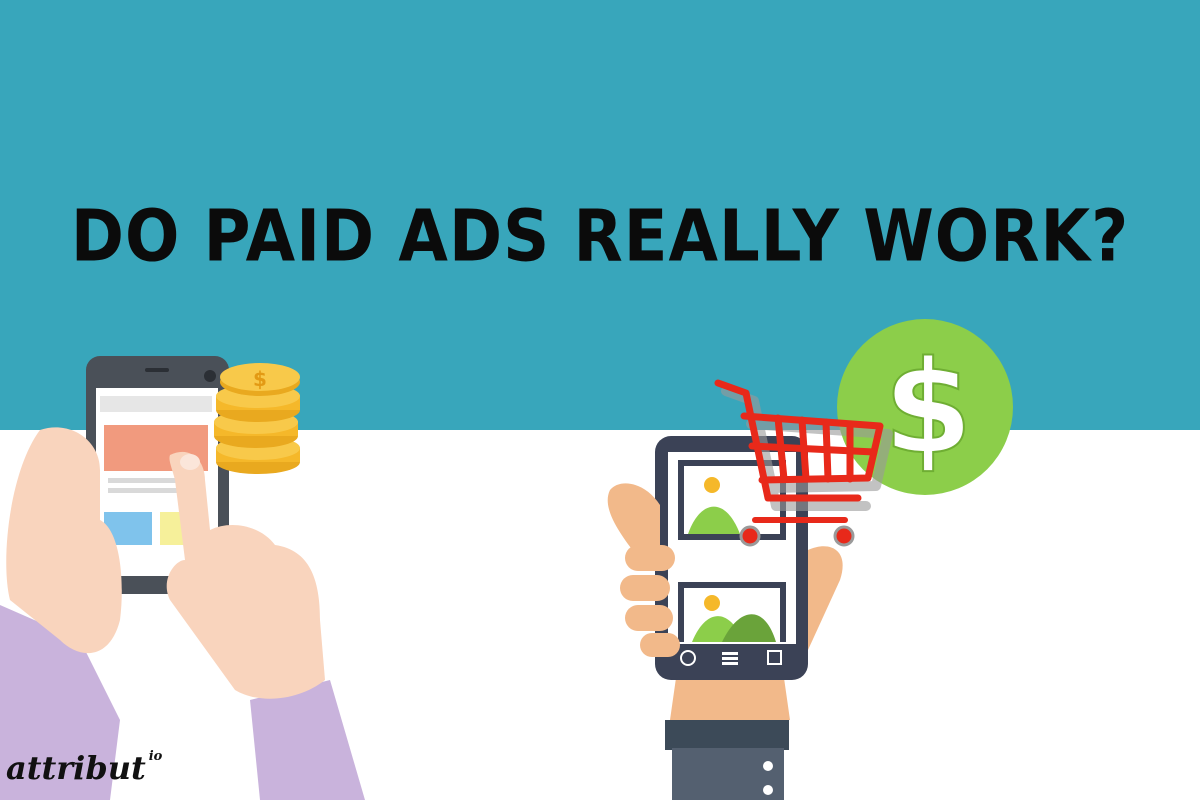 This screenshot has width=1200, height=800. I want to click on dollar-icon: $, so click(925, 407).